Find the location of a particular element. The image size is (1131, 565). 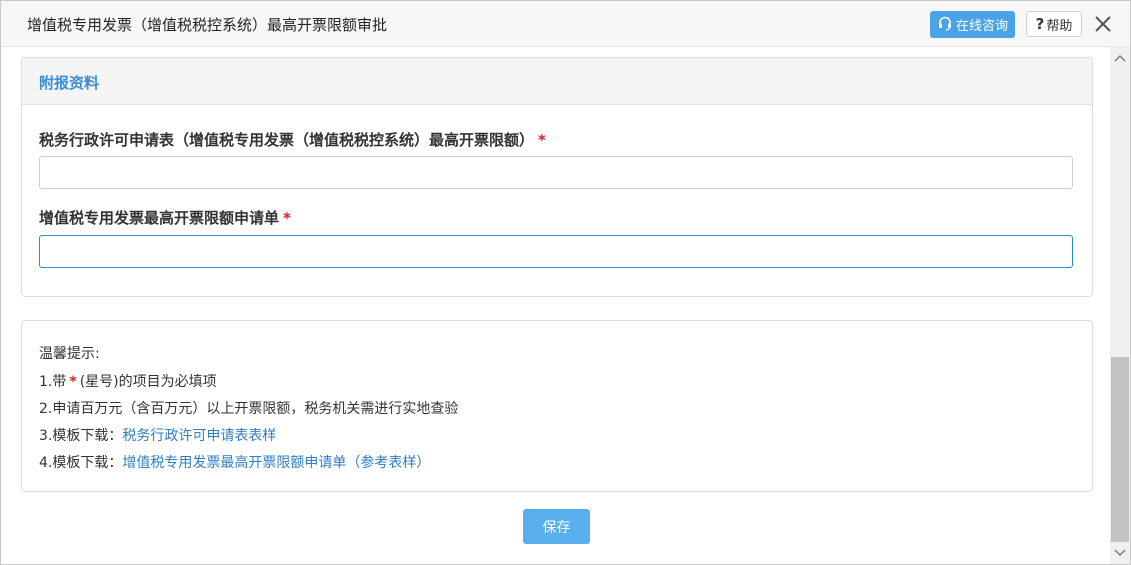

tip-onsite-inspection: 2.申请百万元（含百万元）以上开票限额，税务机关需进行实地查验 is located at coordinates (249, 409).